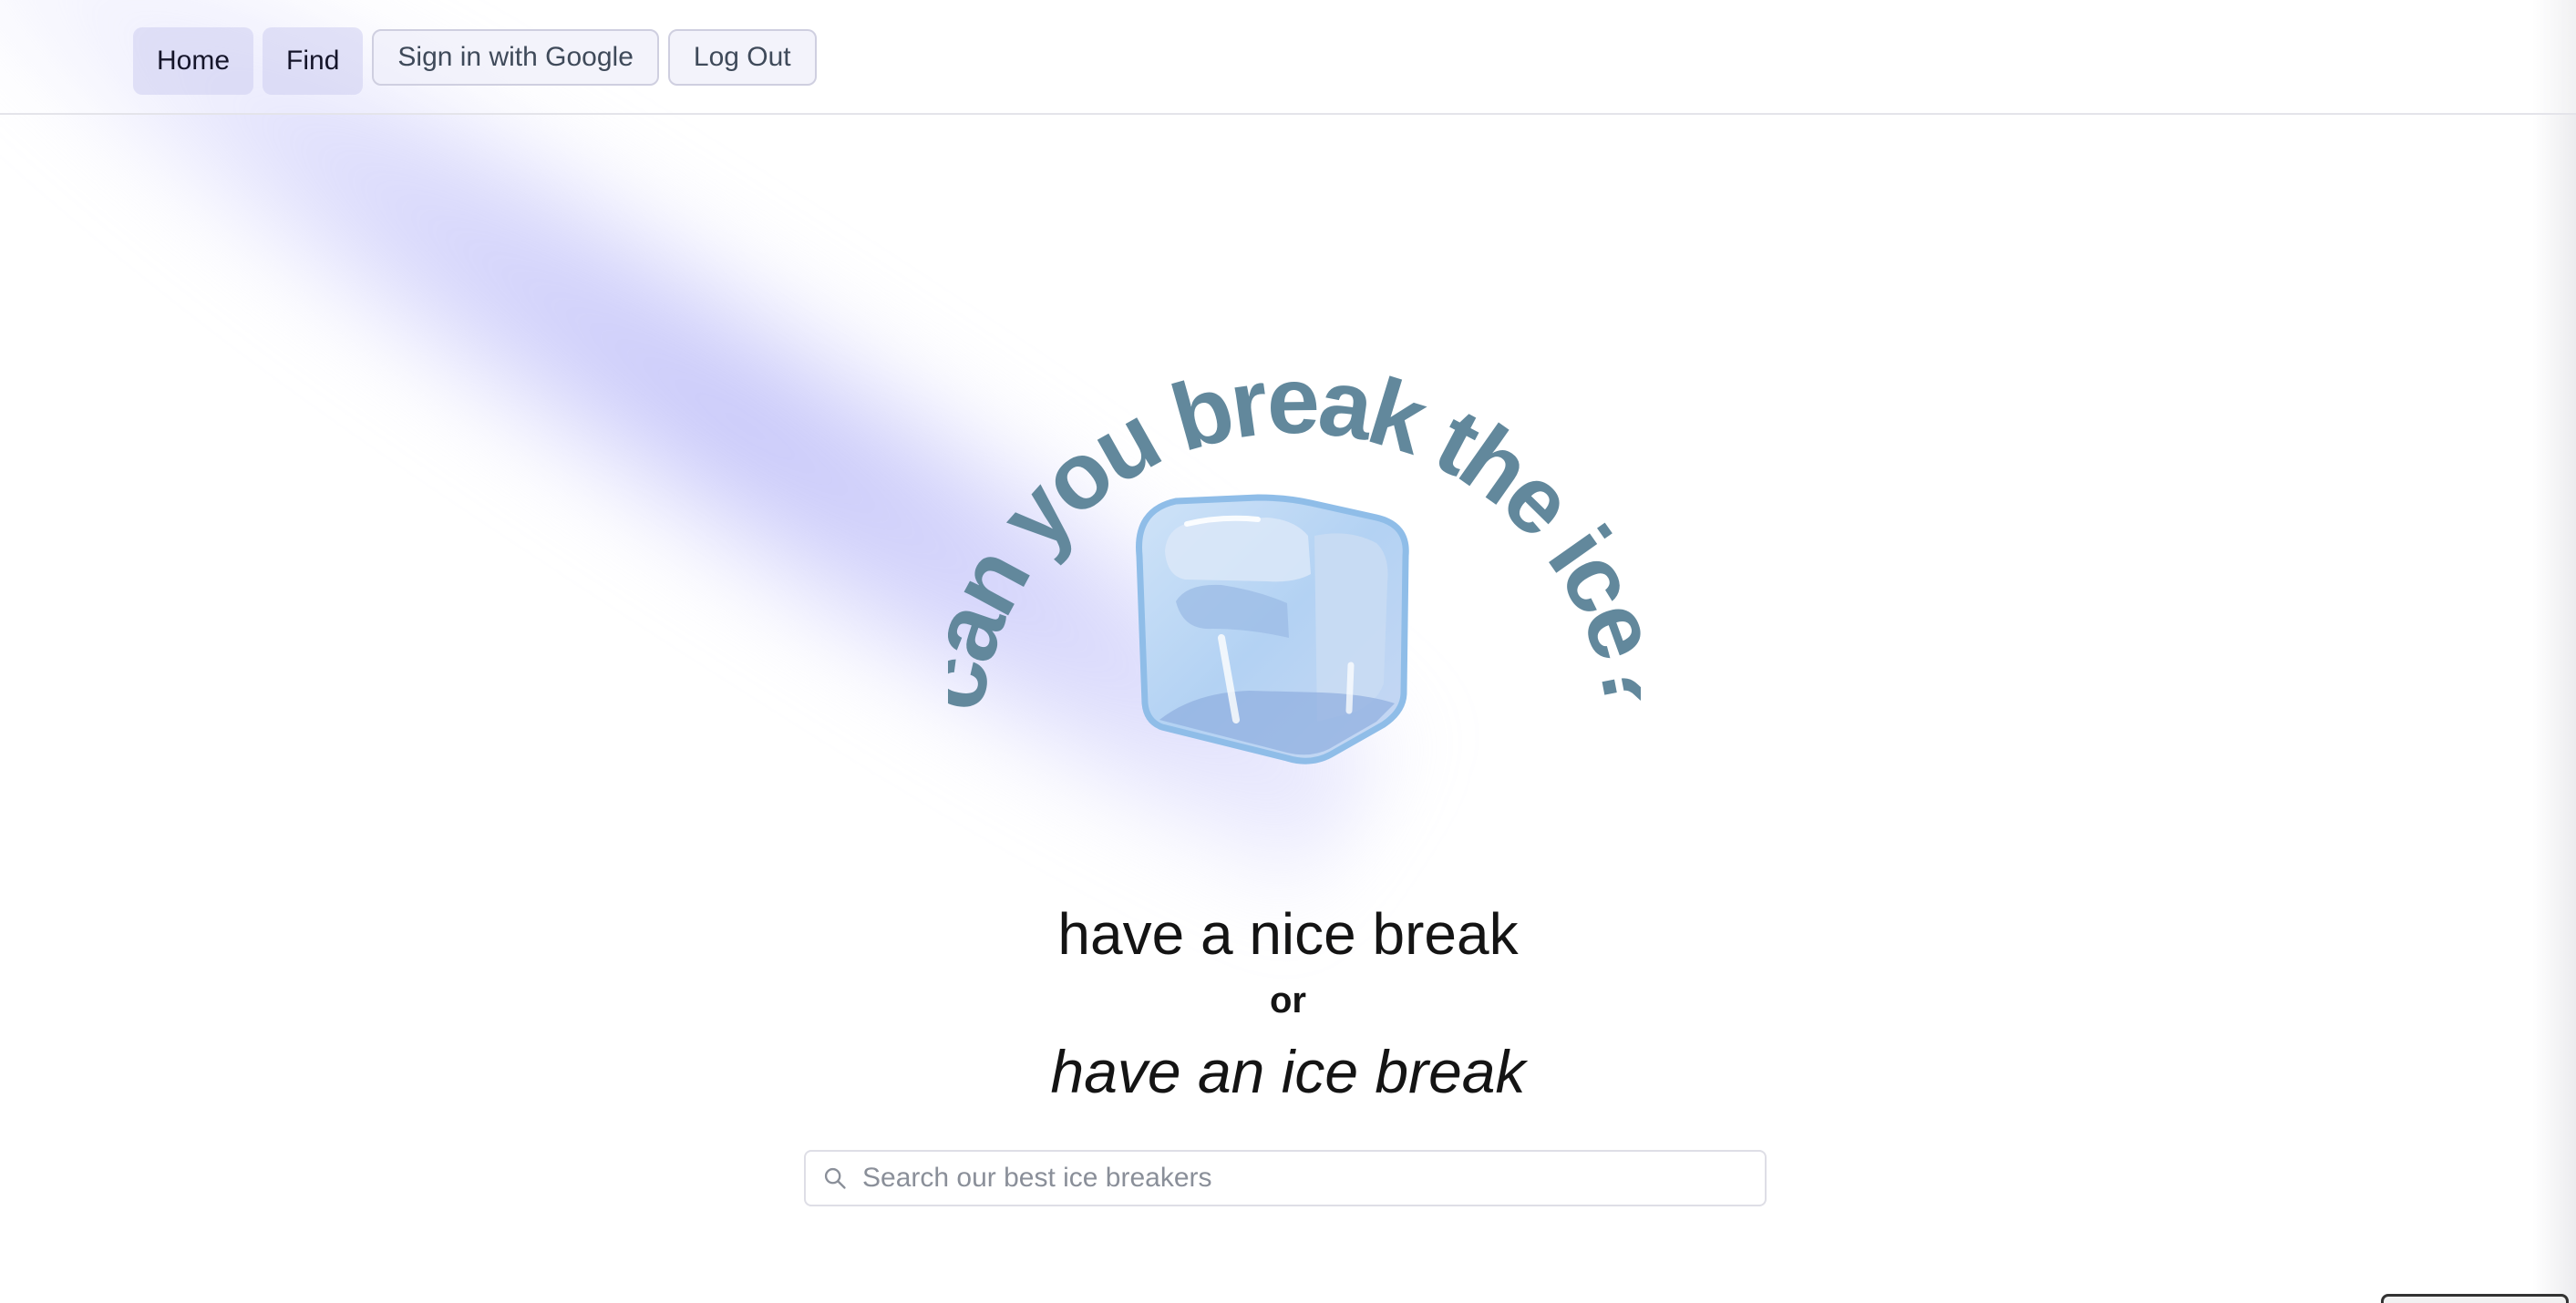 The height and width of the screenshot is (1303, 2576). I want to click on search-input, so click(1299, 1178).